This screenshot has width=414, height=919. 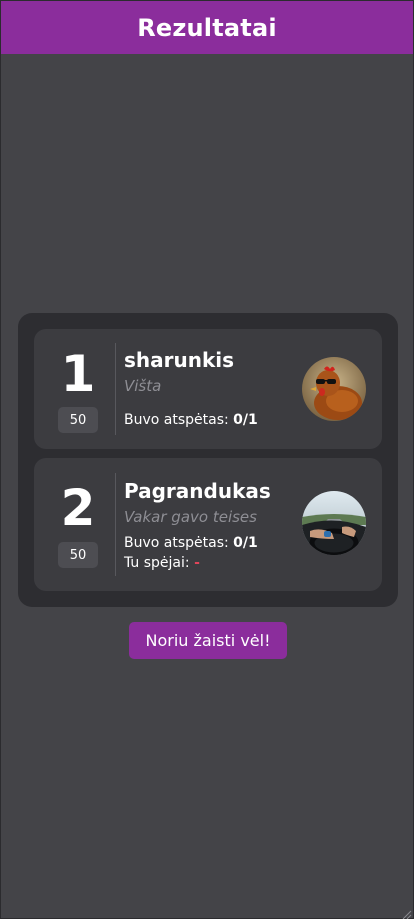 I want to click on rank-column: 2 50, so click(x=74, y=524).